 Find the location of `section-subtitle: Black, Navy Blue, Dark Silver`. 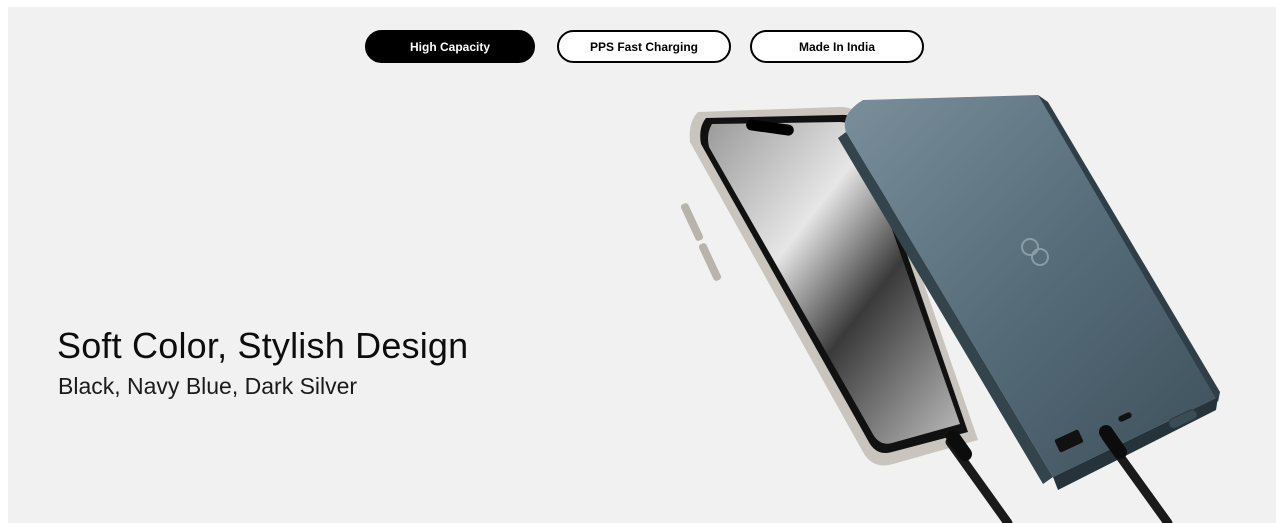

section-subtitle: Black, Navy Blue, Dark Silver is located at coordinates (208, 386).